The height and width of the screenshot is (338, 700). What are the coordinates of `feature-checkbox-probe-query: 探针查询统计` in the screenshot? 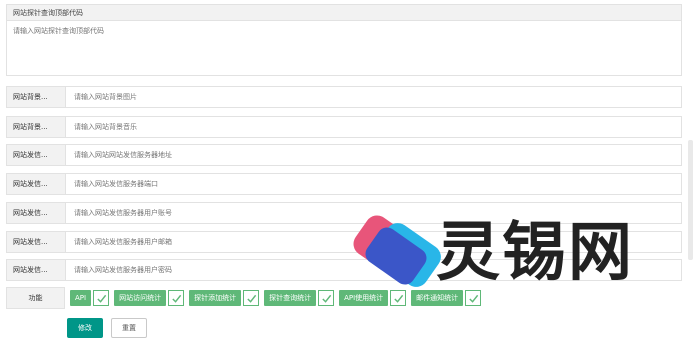 It's located at (299, 298).